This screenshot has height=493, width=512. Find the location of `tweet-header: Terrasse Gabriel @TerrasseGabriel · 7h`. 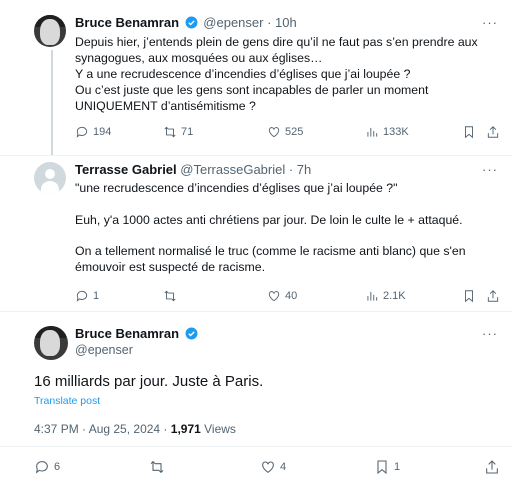

tweet-header: Terrasse Gabriel @TerrasseGabriel · 7h is located at coordinates (193, 169).